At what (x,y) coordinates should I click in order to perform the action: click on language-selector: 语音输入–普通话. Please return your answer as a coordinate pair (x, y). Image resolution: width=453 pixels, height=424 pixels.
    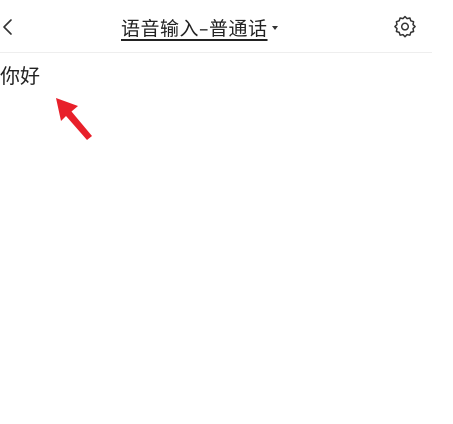
    Looking at the image, I should click on (199, 27).